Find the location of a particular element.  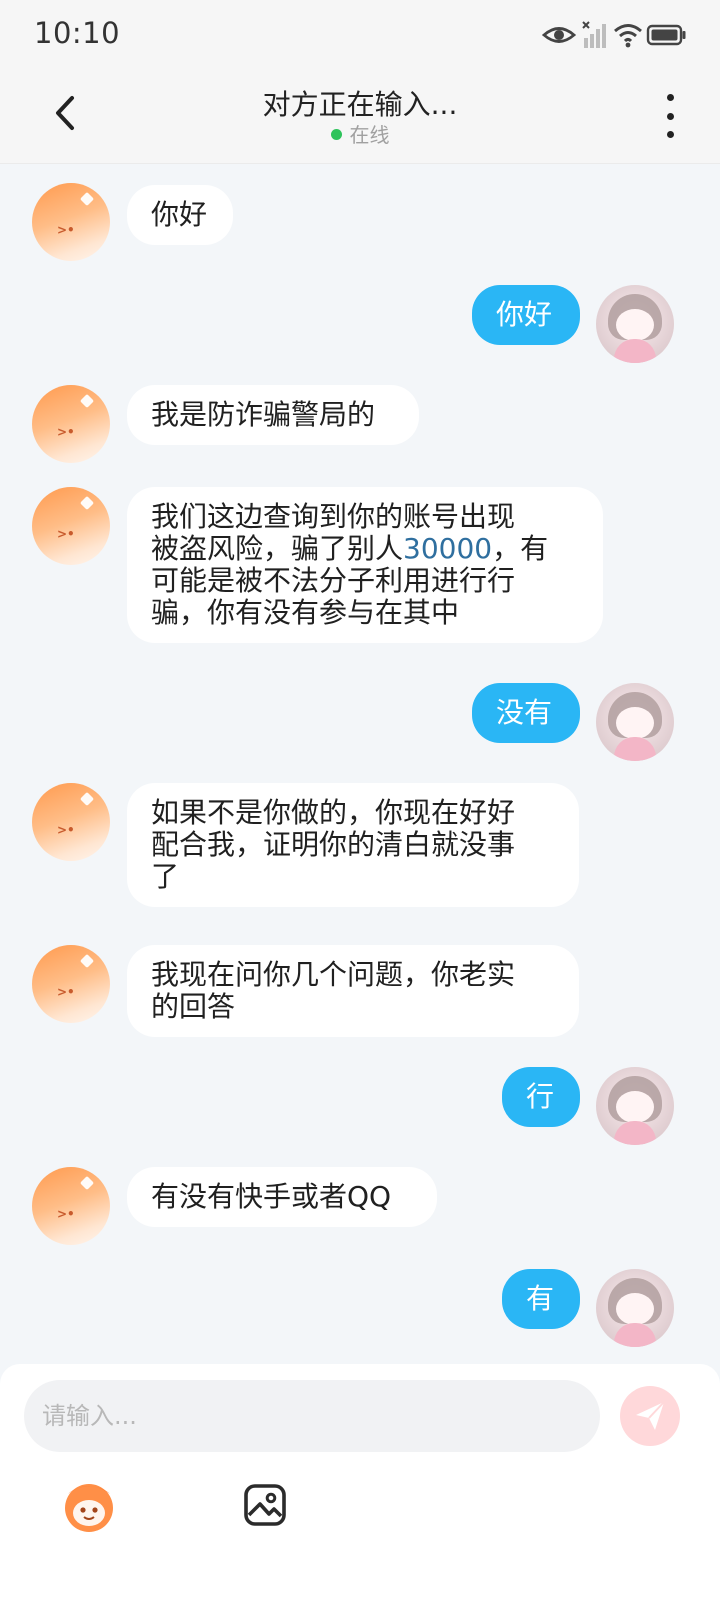

emoji-button is located at coordinates (89, 1505).